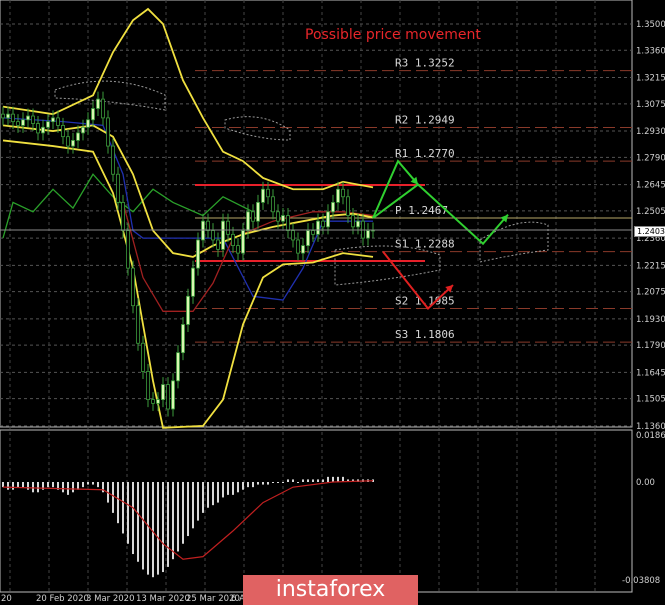 The width and height of the screenshot is (665, 605). I want to click on y-tick-label: 1.2075, so click(650, 293).